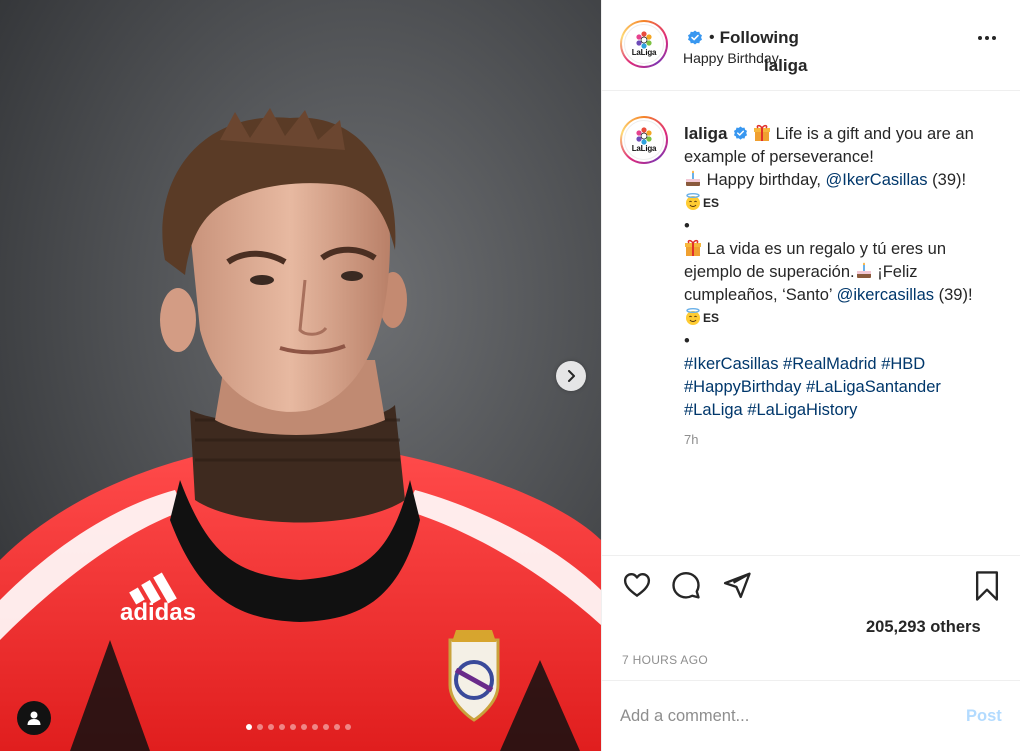 The width and height of the screenshot is (1020, 751). I want to click on post-timestamp: 7 HOURS AGO, so click(665, 660).